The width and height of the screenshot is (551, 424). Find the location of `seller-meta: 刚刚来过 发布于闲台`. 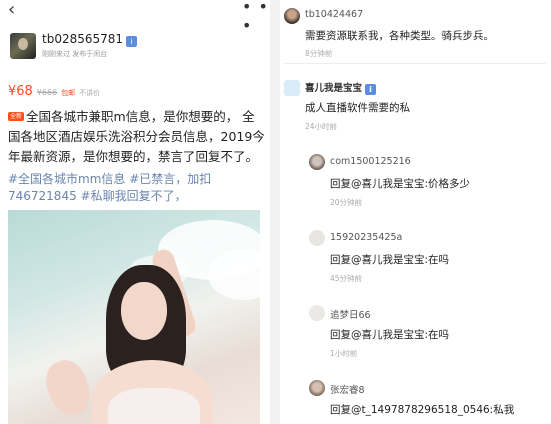

seller-meta: 刚刚来过 发布于闲台 is located at coordinates (75, 54).